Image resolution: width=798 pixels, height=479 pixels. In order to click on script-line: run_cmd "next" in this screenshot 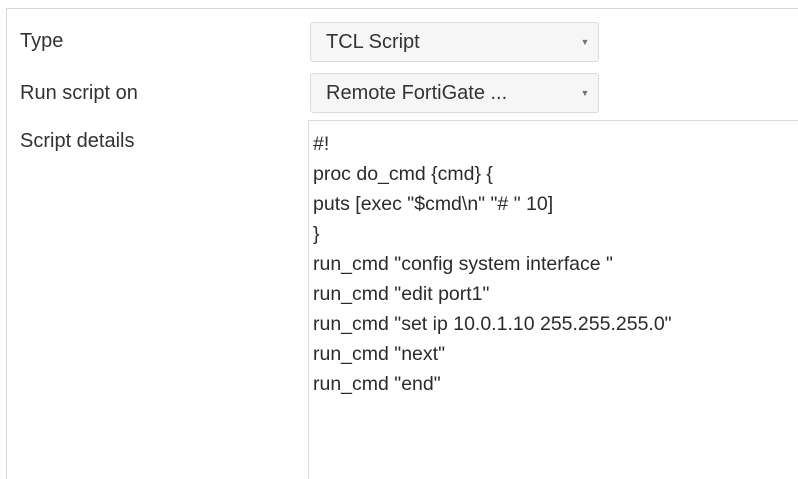, I will do `click(379, 354)`.